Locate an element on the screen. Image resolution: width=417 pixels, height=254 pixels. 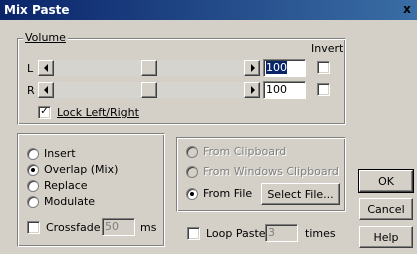
from-file-radio is located at coordinates (192, 194).